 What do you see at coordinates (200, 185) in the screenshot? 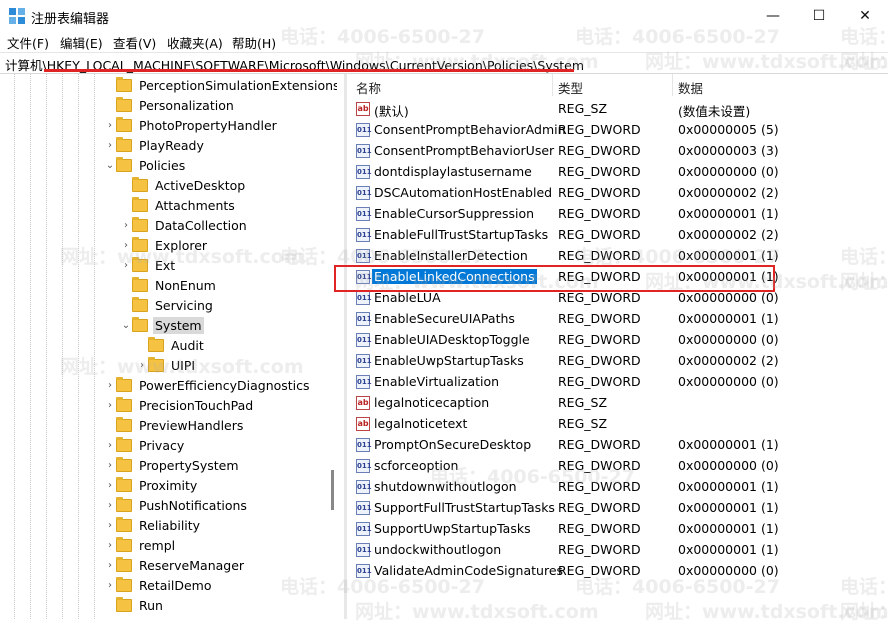
I see `tree-item-label: ActiveDesktop` at bounding box center [200, 185].